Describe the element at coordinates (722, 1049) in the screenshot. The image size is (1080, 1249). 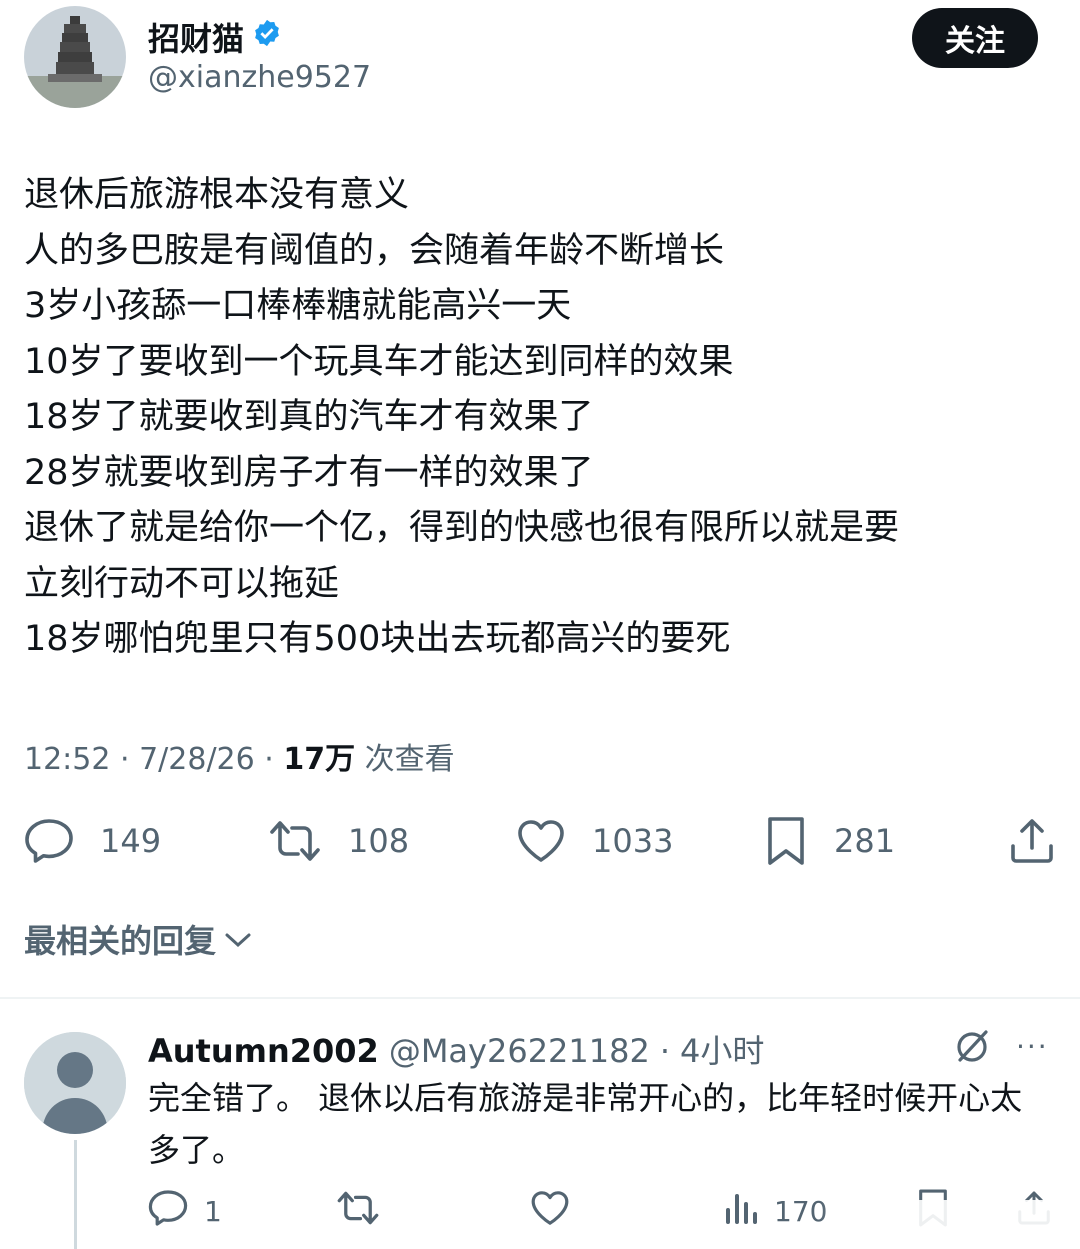
I see `reply-time: 4小时` at that location.